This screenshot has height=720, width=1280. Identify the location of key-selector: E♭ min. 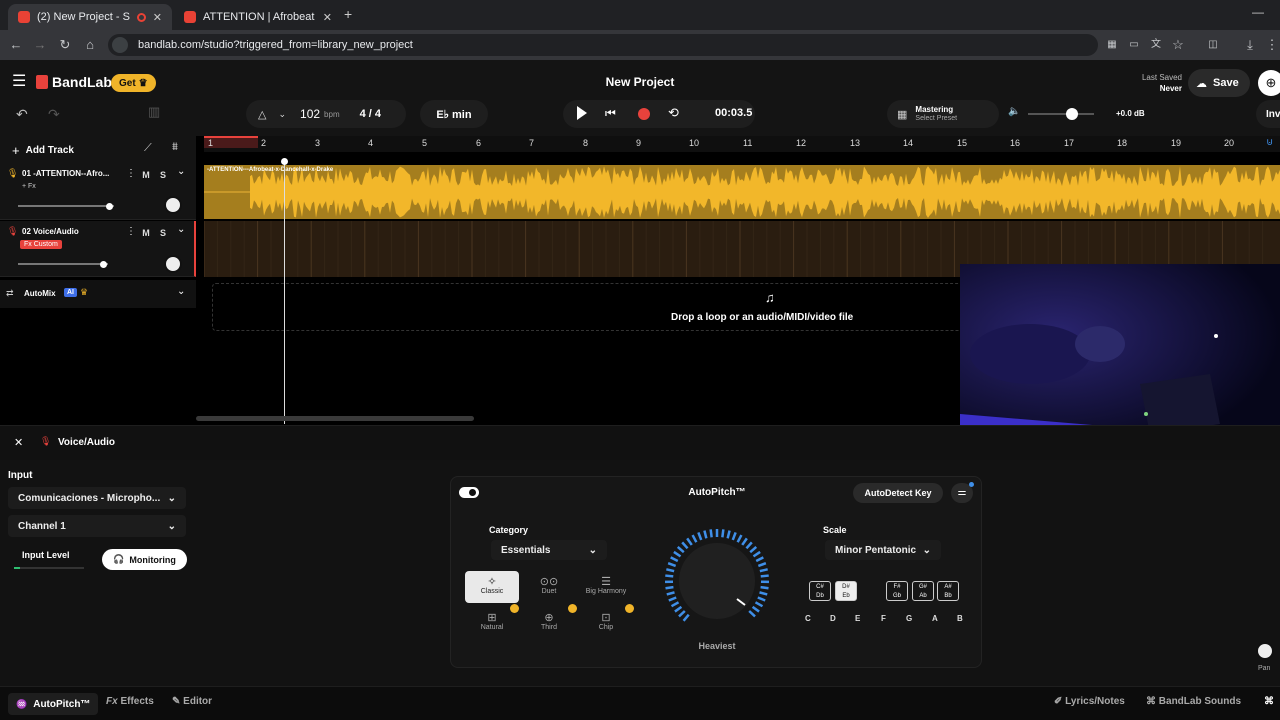
(454, 114).